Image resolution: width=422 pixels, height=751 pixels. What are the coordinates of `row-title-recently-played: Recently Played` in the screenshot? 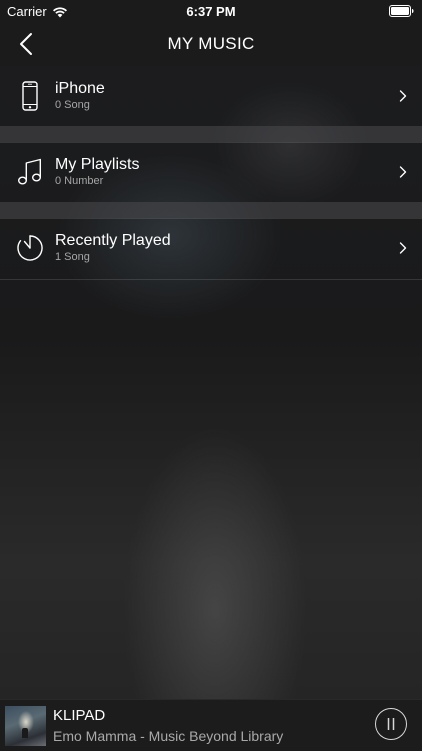 It's located at (113, 240).